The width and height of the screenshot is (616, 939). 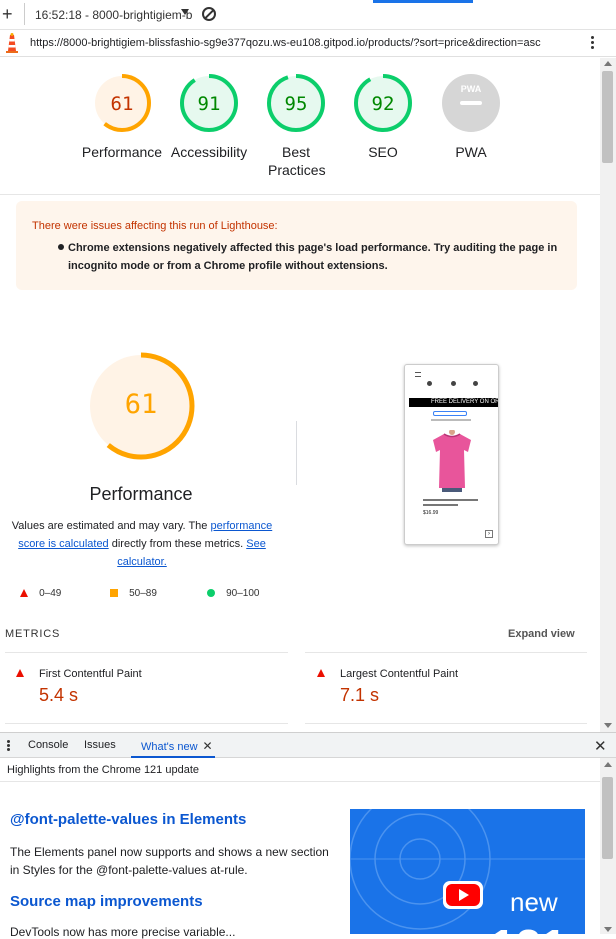 I want to click on legend-range: 50–89, so click(x=143, y=593).